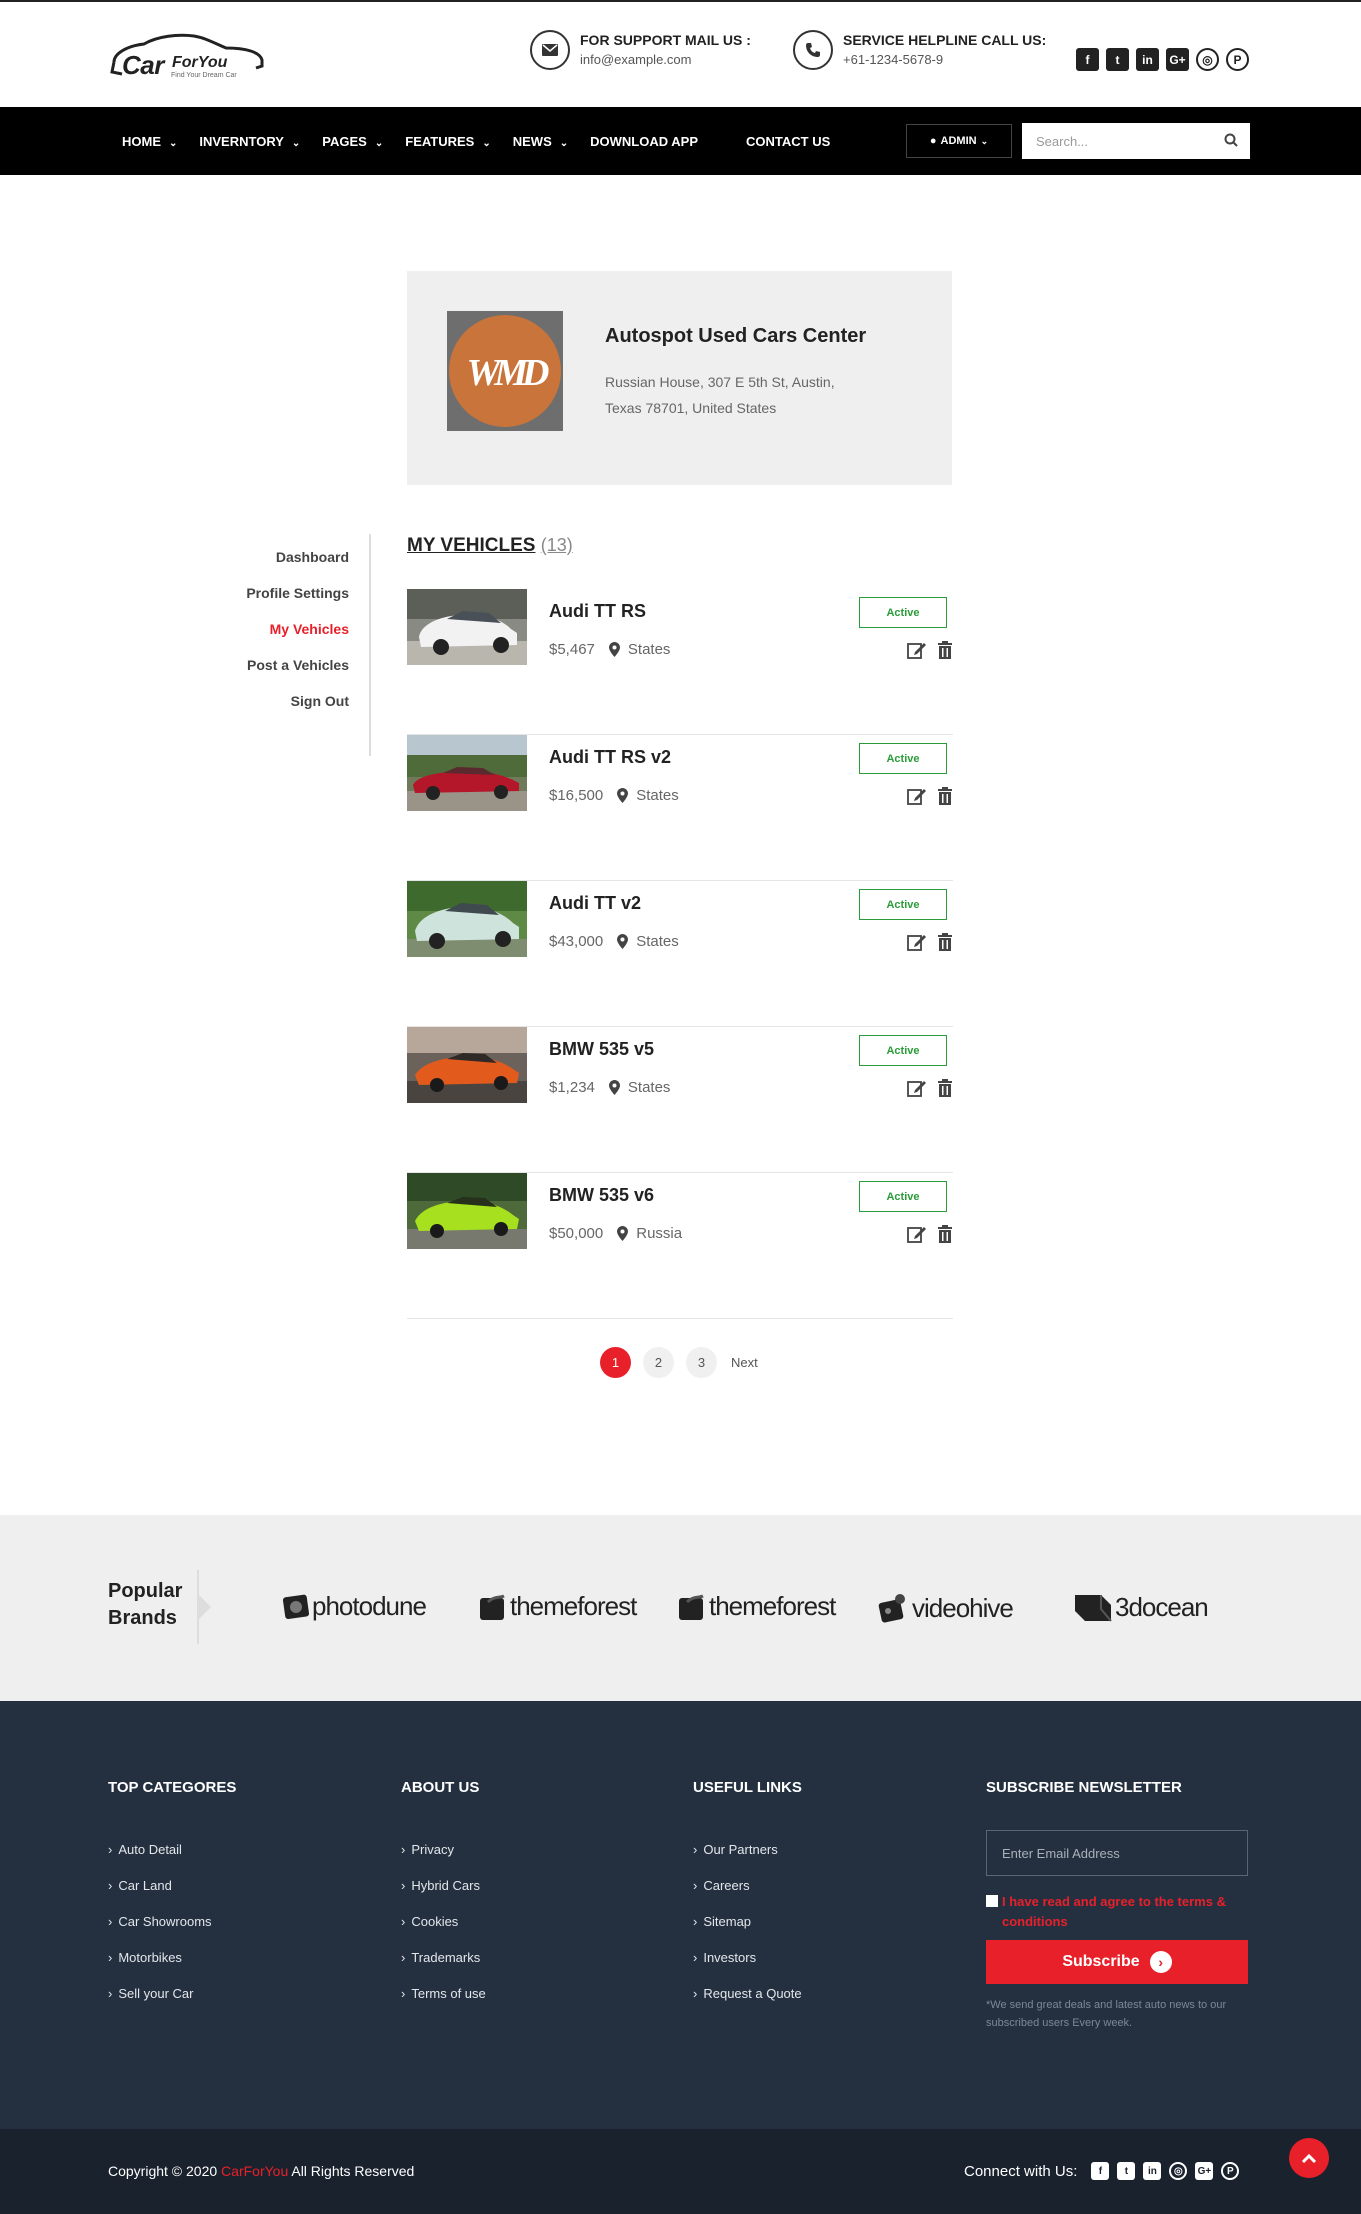 This screenshot has width=1361, height=2214. Describe the element at coordinates (610, 757) in the screenshot. I see `vehicle-title: Audi TT RS v2` at that location.